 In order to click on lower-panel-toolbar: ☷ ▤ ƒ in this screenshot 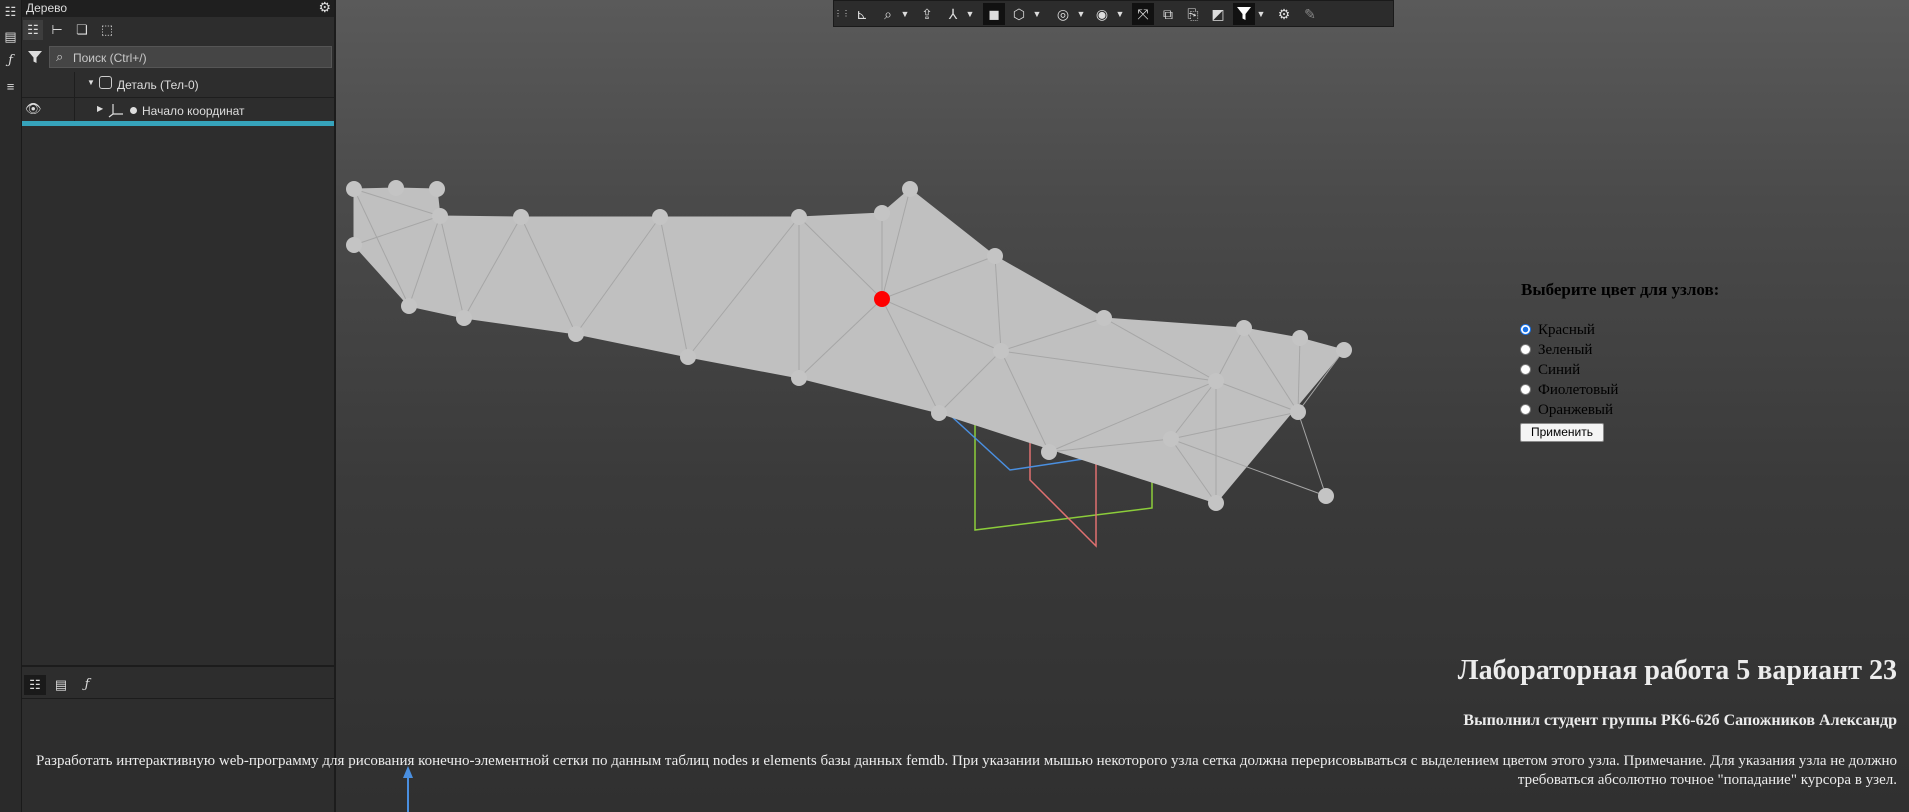, I will do `click(178, 685)`.